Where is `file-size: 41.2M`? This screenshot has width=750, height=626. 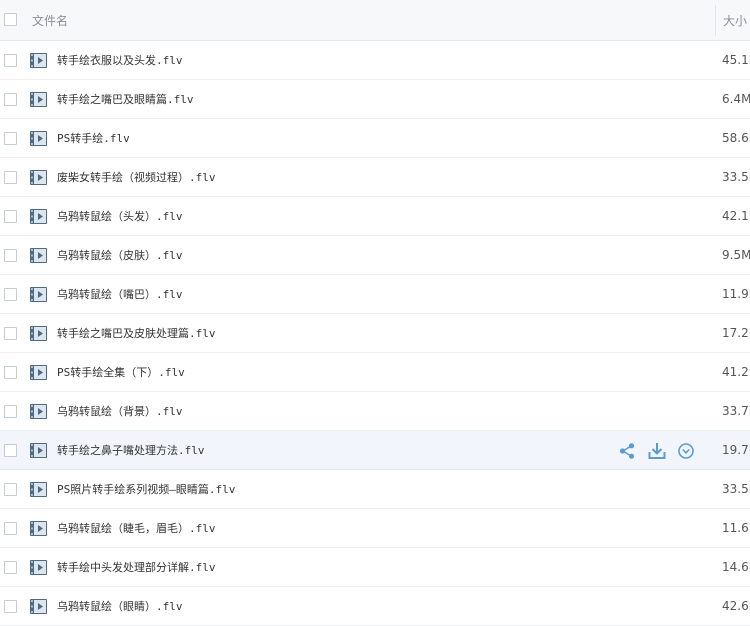
file-size: 41.2M is located at coordinates (736, 372).